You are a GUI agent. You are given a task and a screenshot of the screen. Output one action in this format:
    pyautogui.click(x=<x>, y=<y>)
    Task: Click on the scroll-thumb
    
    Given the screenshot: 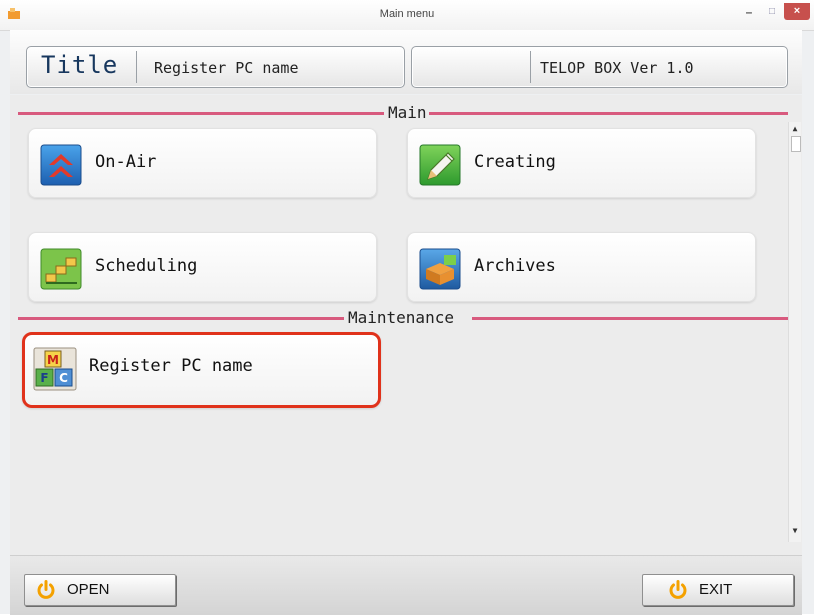 What is the action you would take?
    pyautogui.click(x=796, y=144)
    